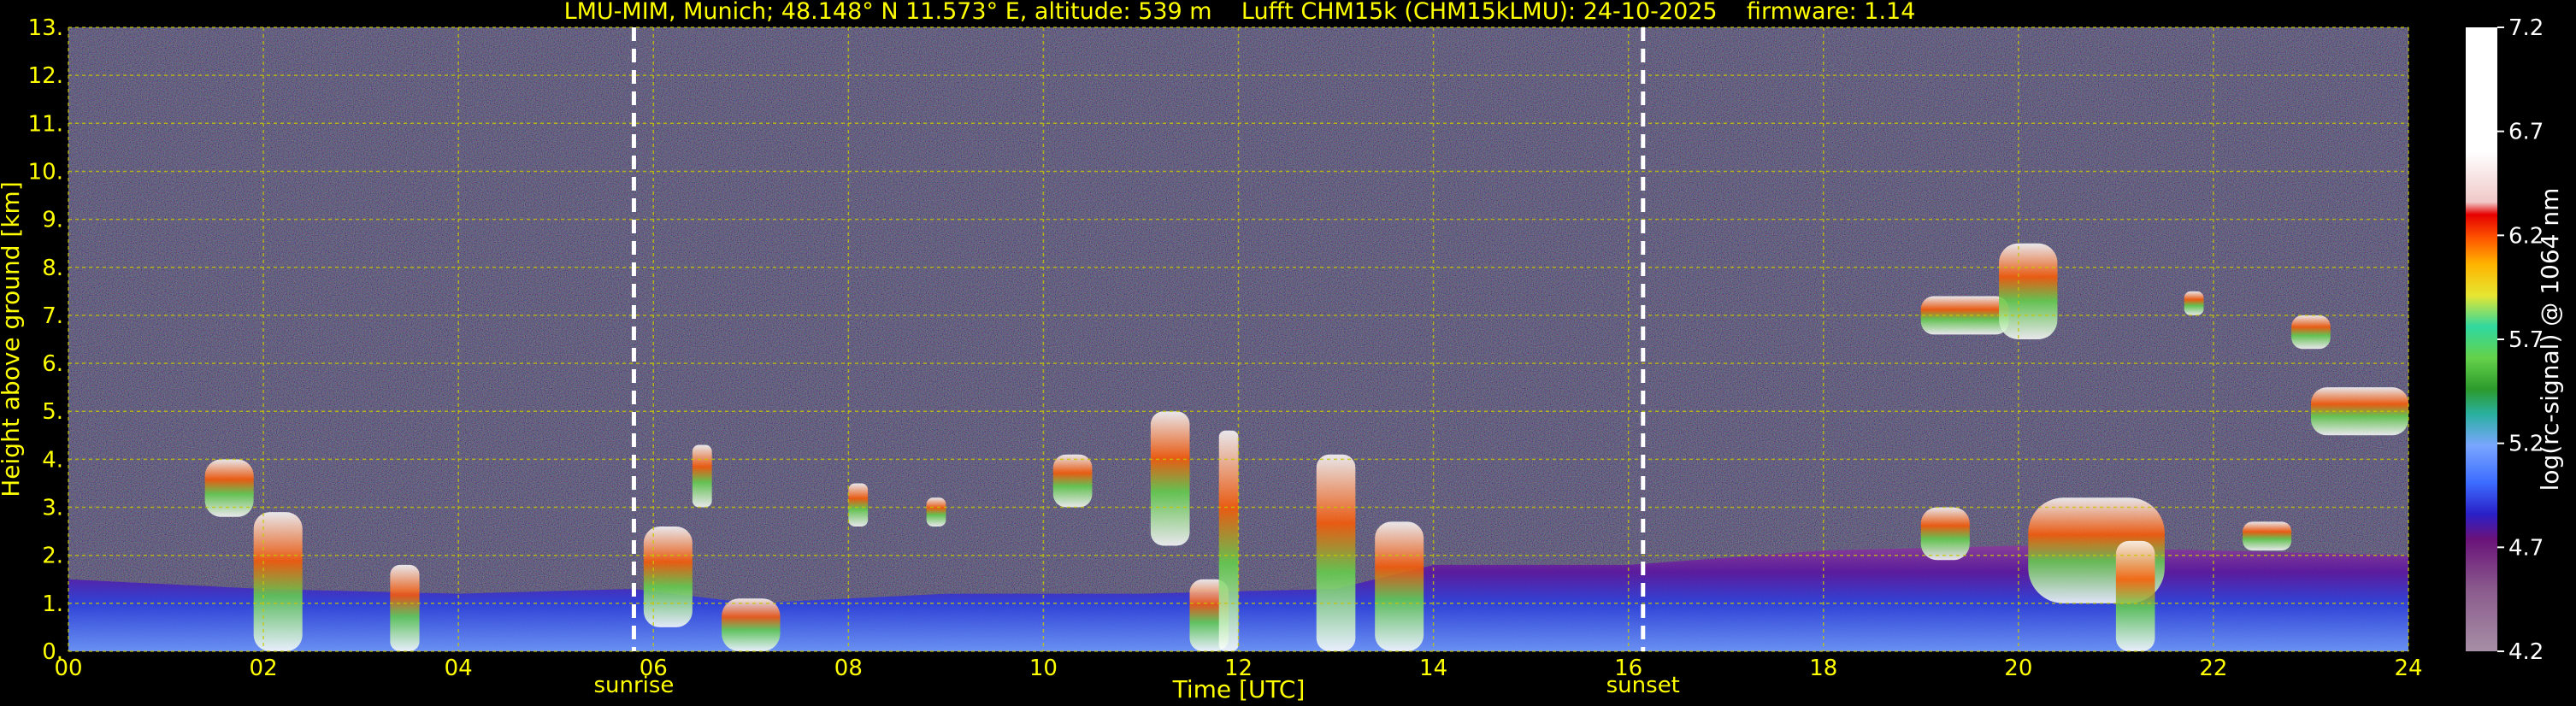  Describe the element at coordinates (1239, 689) in the screenshot. I see `x-axis-label: Time [UTC]` at that location.